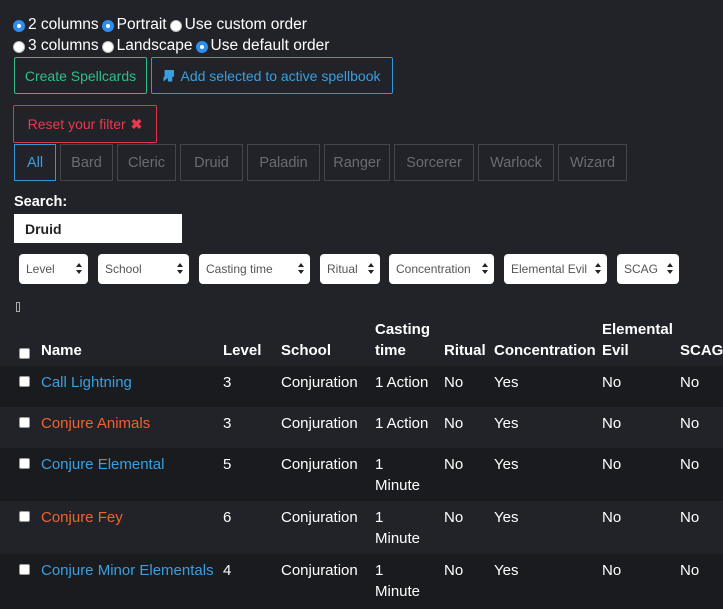  I want to click on tab-all: All, so click(35, 162).